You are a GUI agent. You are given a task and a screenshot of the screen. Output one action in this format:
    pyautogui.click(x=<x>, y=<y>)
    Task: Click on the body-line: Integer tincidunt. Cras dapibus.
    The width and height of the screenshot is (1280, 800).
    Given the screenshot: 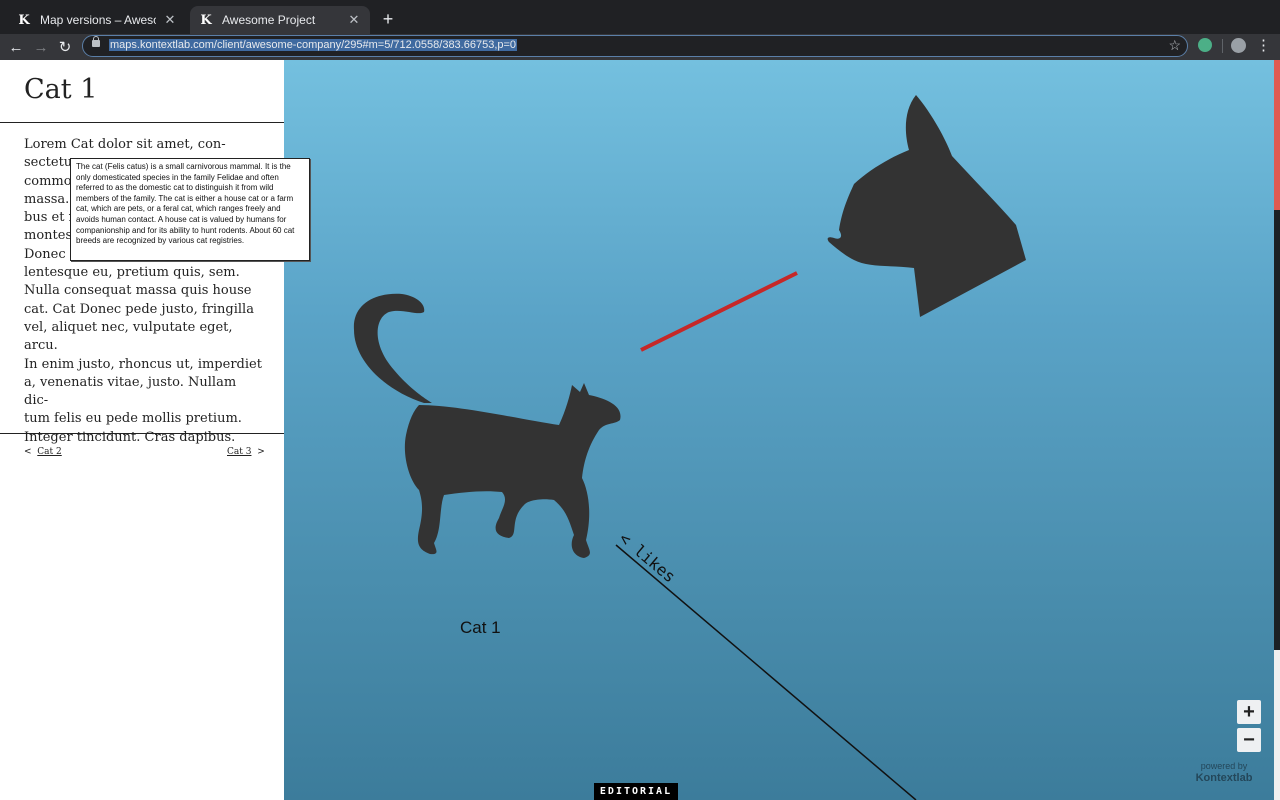 What is the action you would take?
    pyautogui.click(x=130, y=437)
    